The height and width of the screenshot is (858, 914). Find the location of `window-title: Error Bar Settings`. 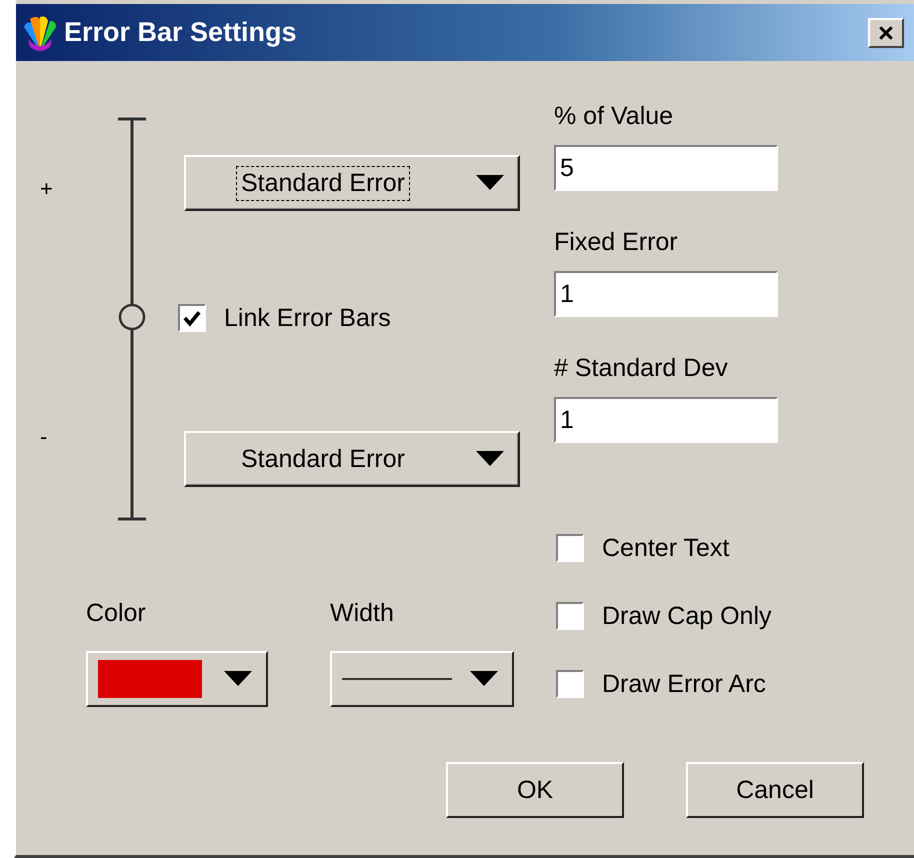

window-title: Error Bar Settings is located at coordinates (181, 32).